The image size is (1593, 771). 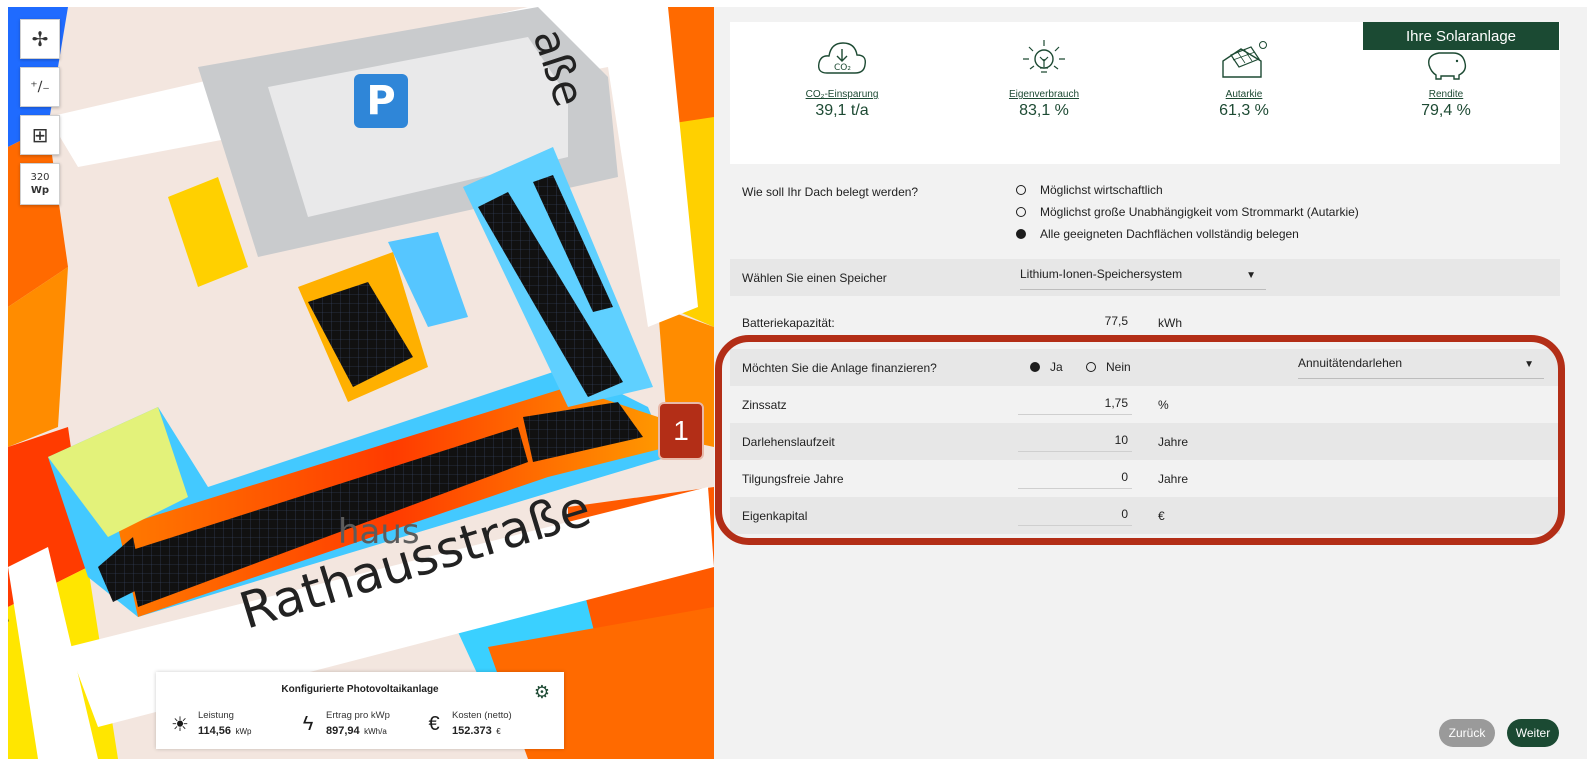 I want to click on battery-row: Batteriekapazität: 77,5 kWh, so click(x=1145, y=322).